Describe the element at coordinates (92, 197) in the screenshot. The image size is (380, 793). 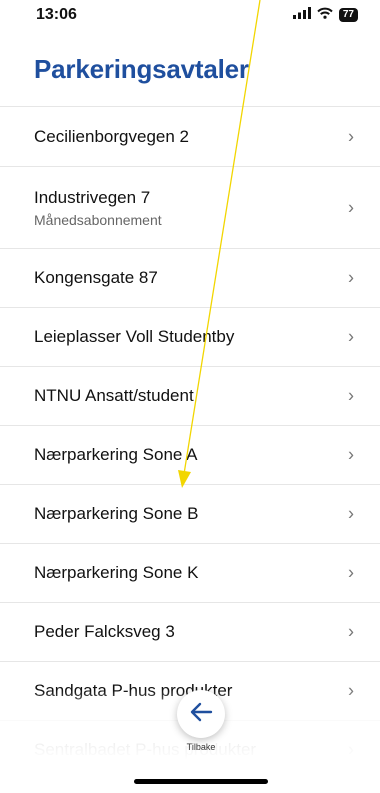
I see `list-item-label: Industrivegen 7` at that location.